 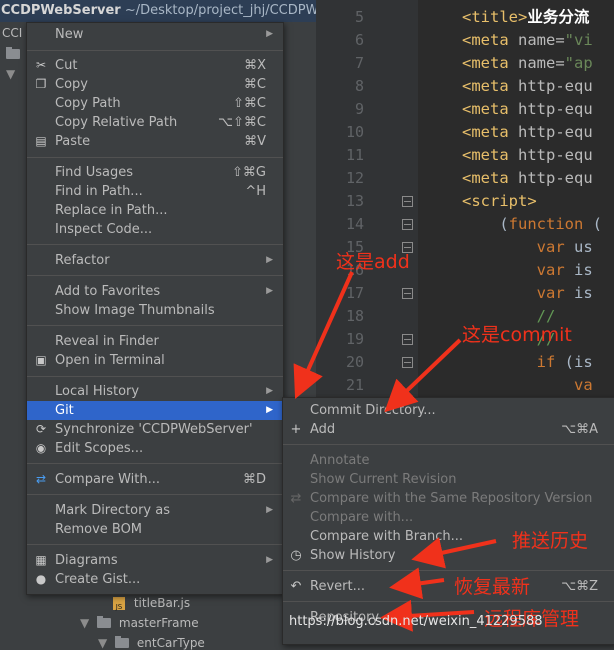 I want to click on submenu-item-show-current-revision: Show Current Revision, so click(x=448, y=479).